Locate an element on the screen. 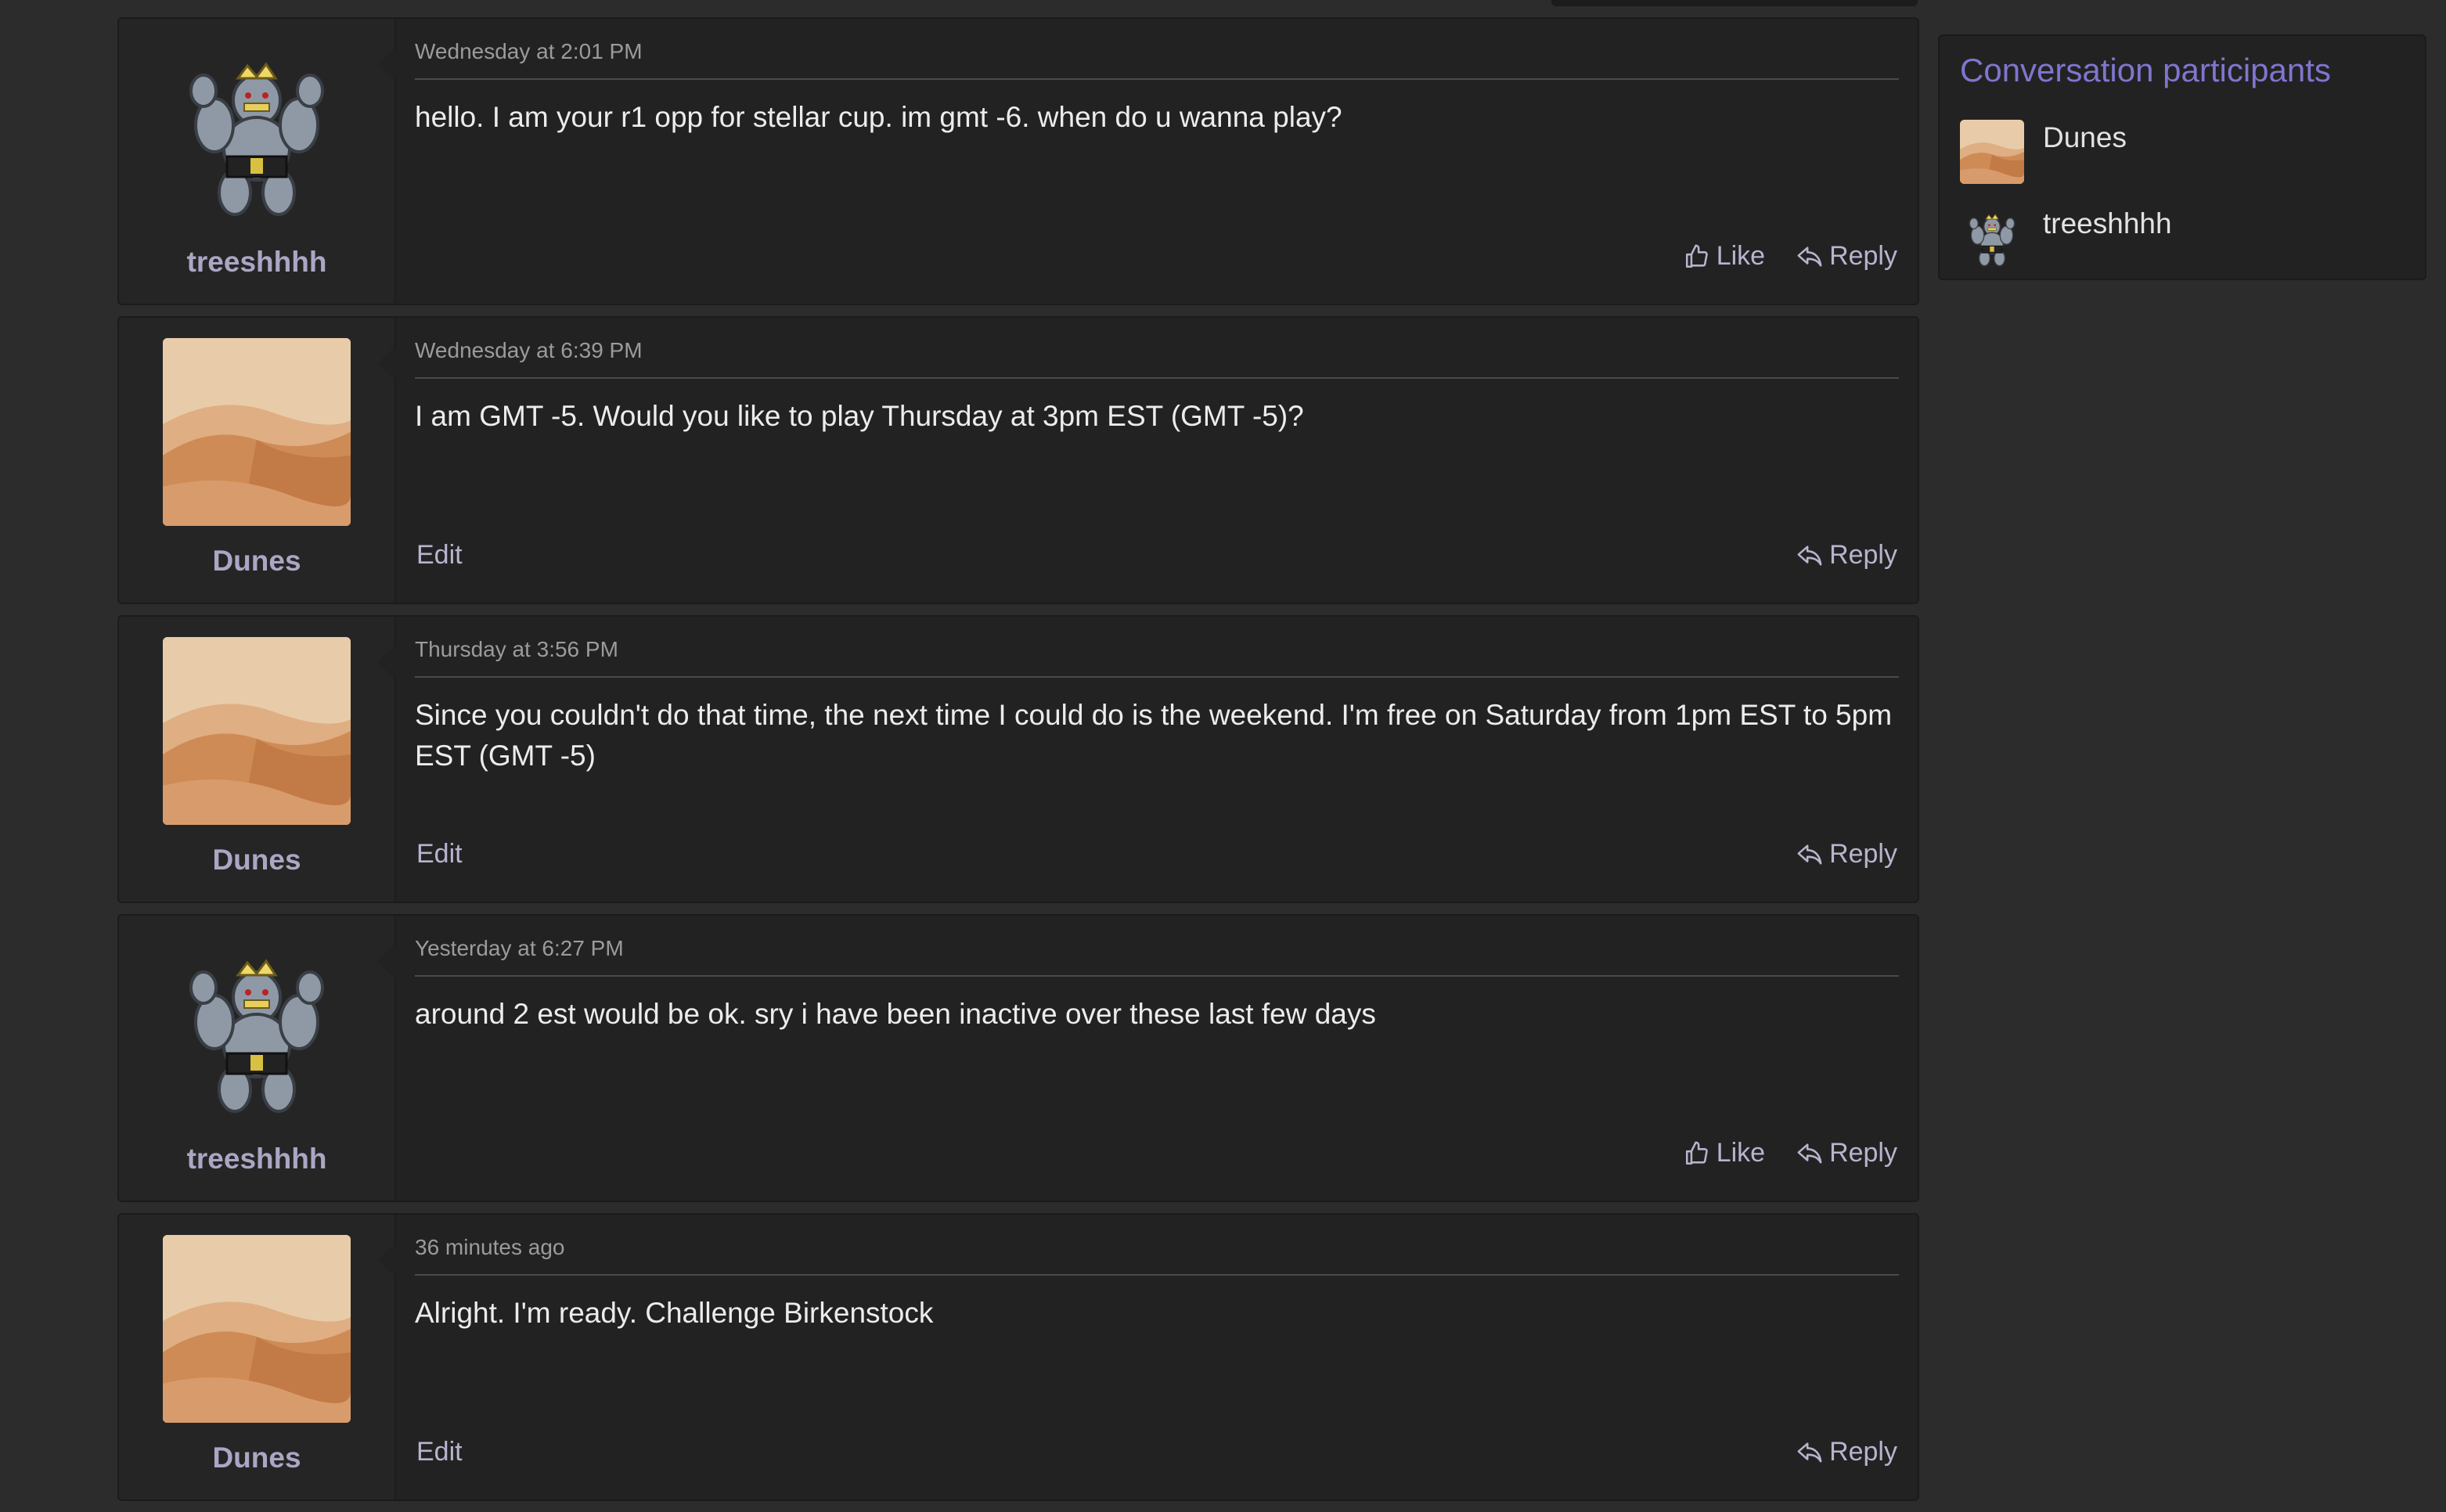  top-tab-edge is located at coordinates (1734, 3).